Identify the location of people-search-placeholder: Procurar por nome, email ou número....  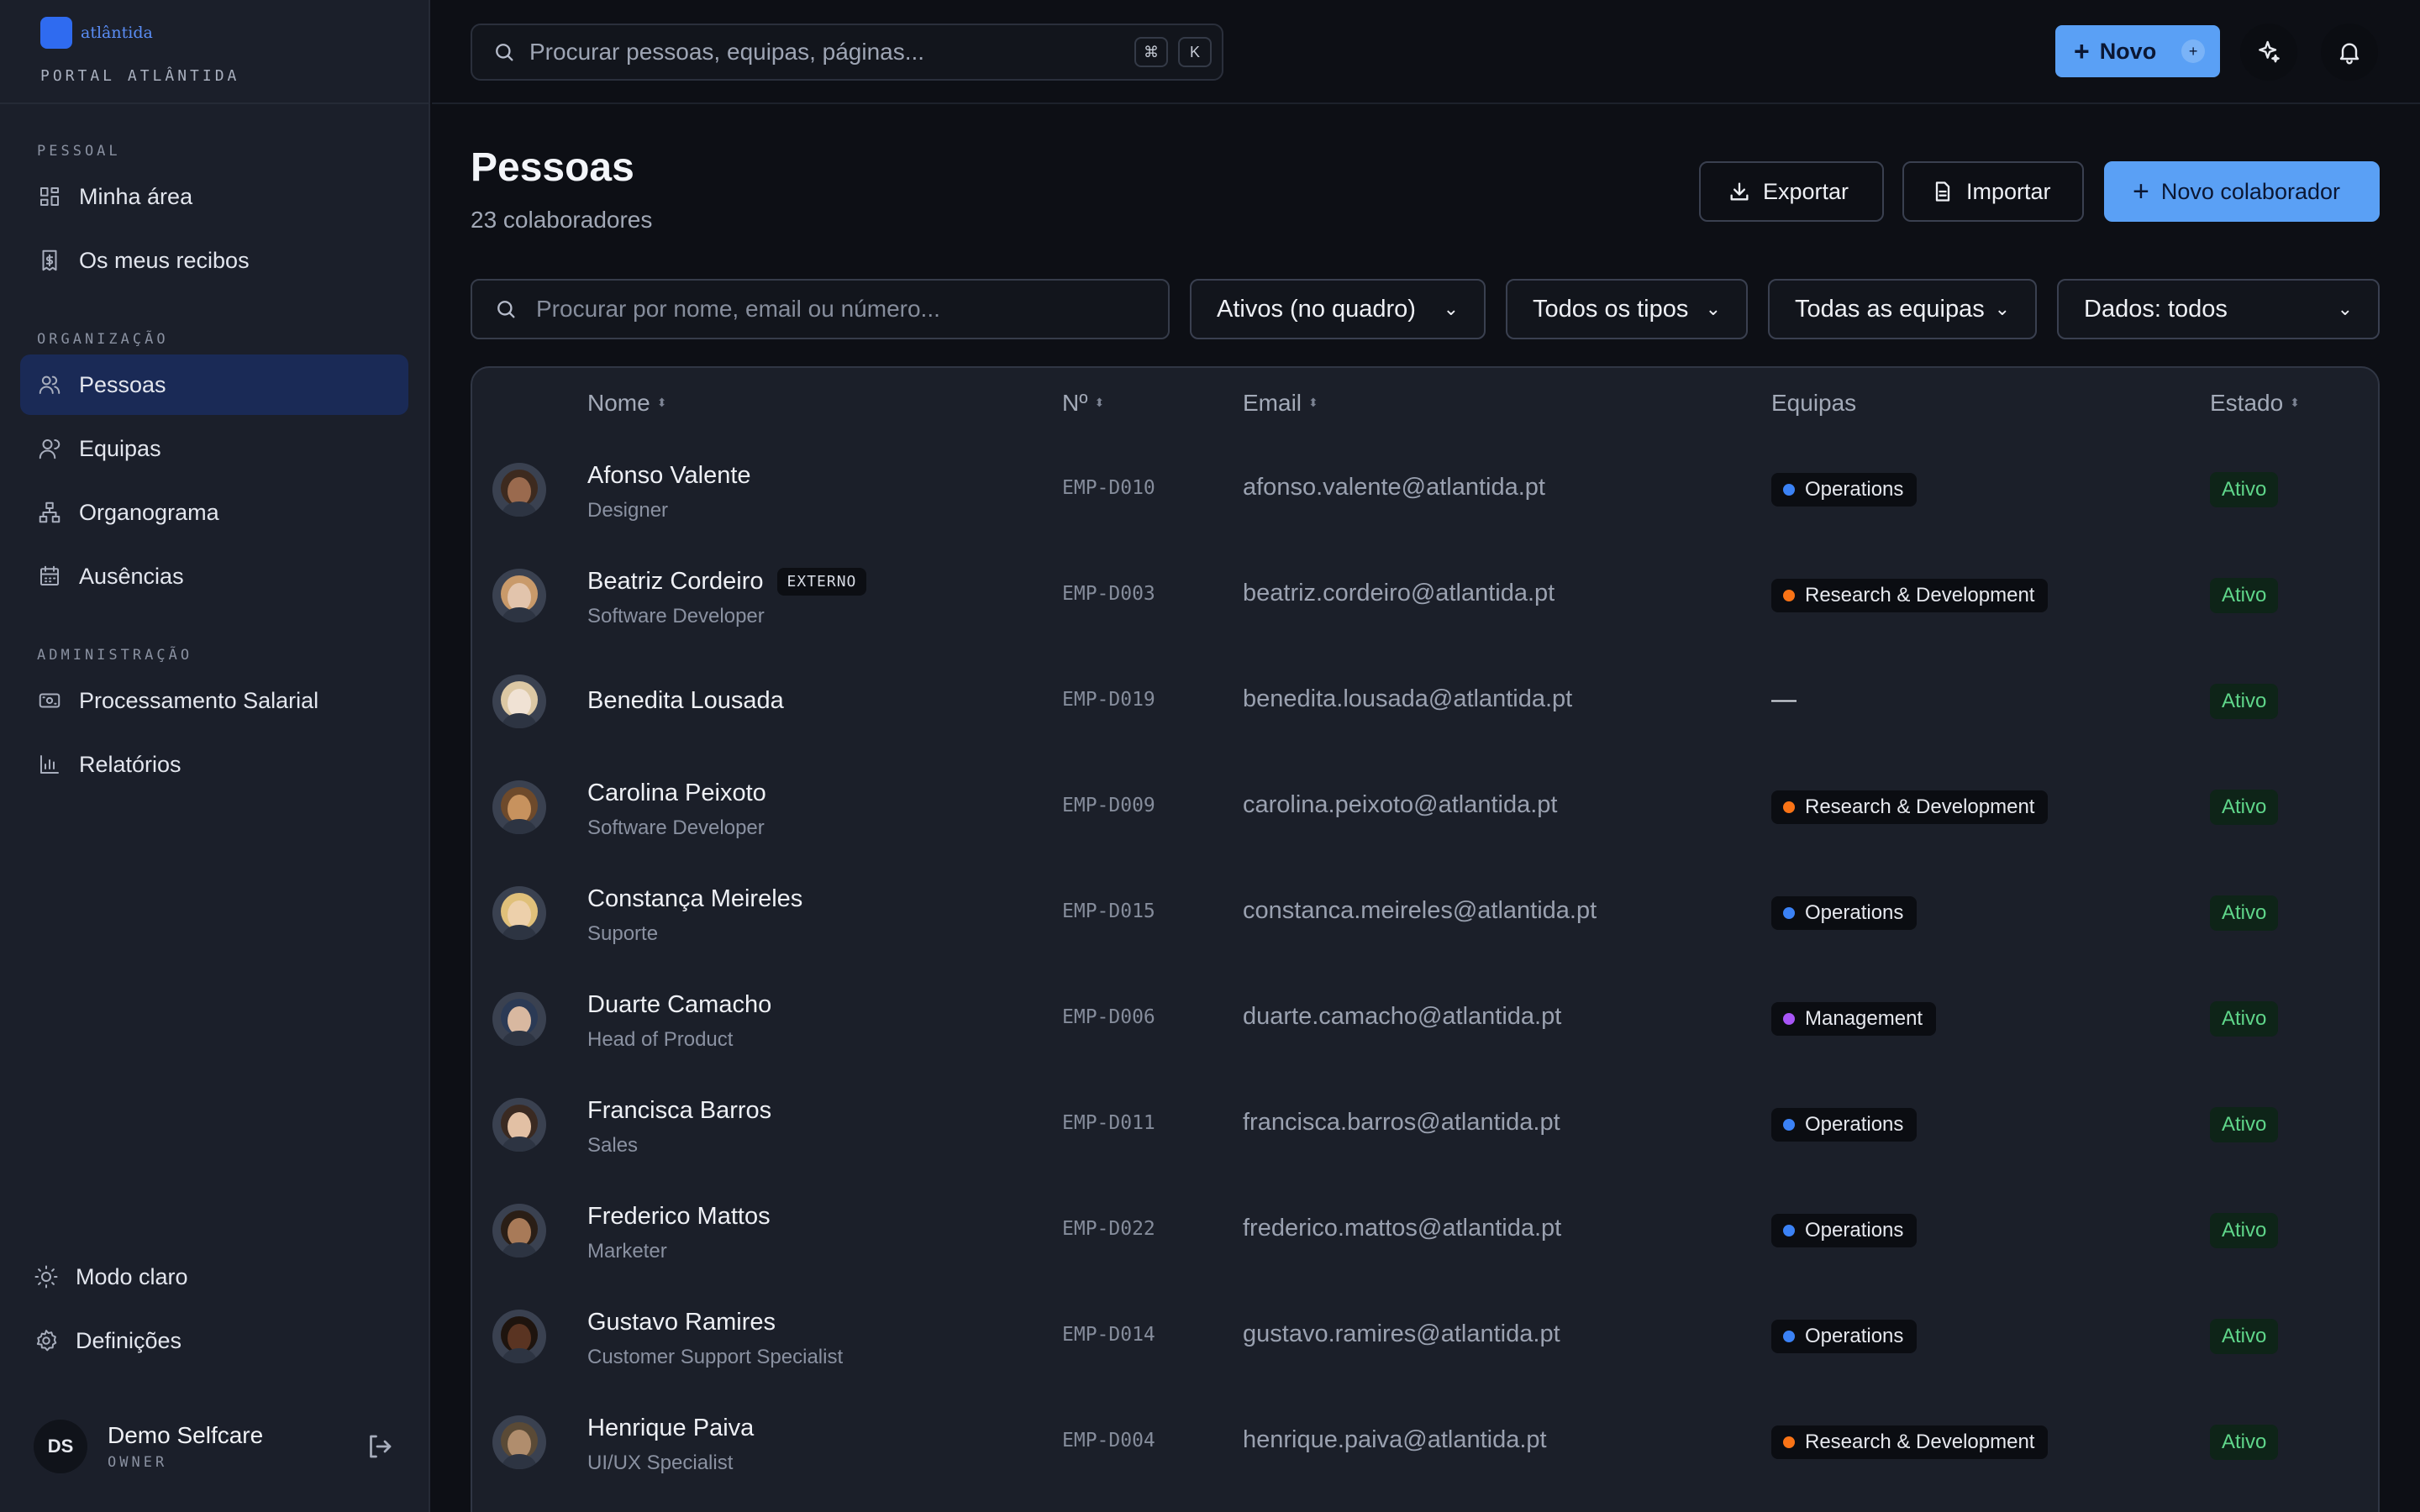
(738, 309).